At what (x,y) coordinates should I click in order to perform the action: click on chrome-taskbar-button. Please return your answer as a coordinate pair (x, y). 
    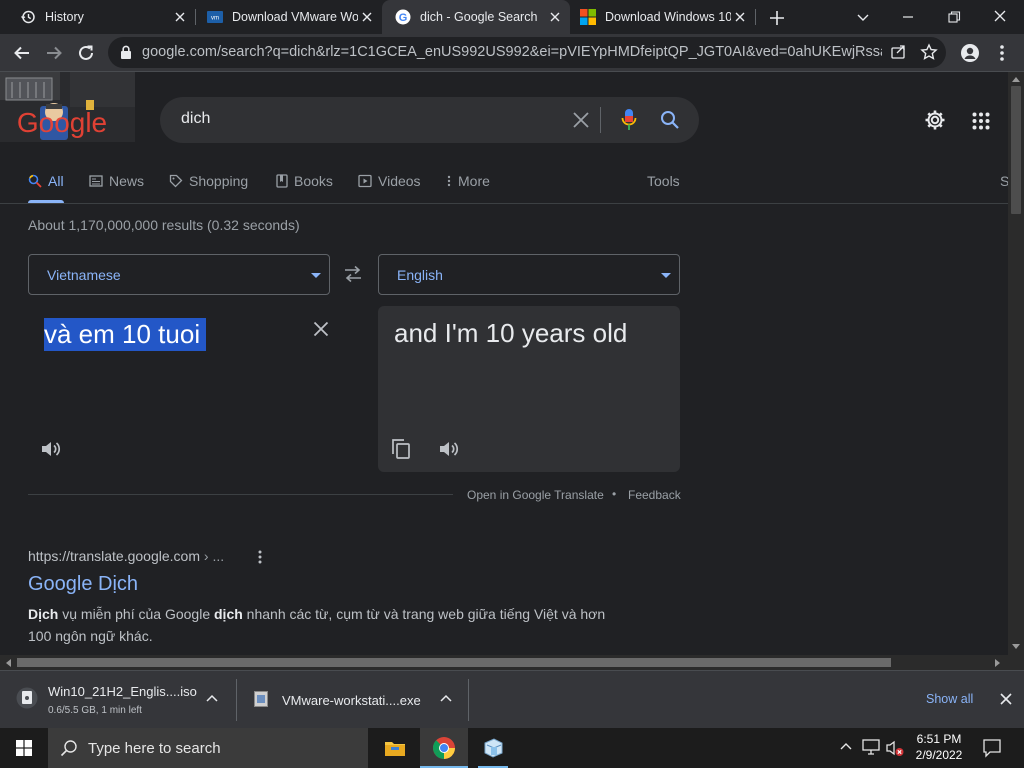
    Looking at the image, I should click on (444, 748).